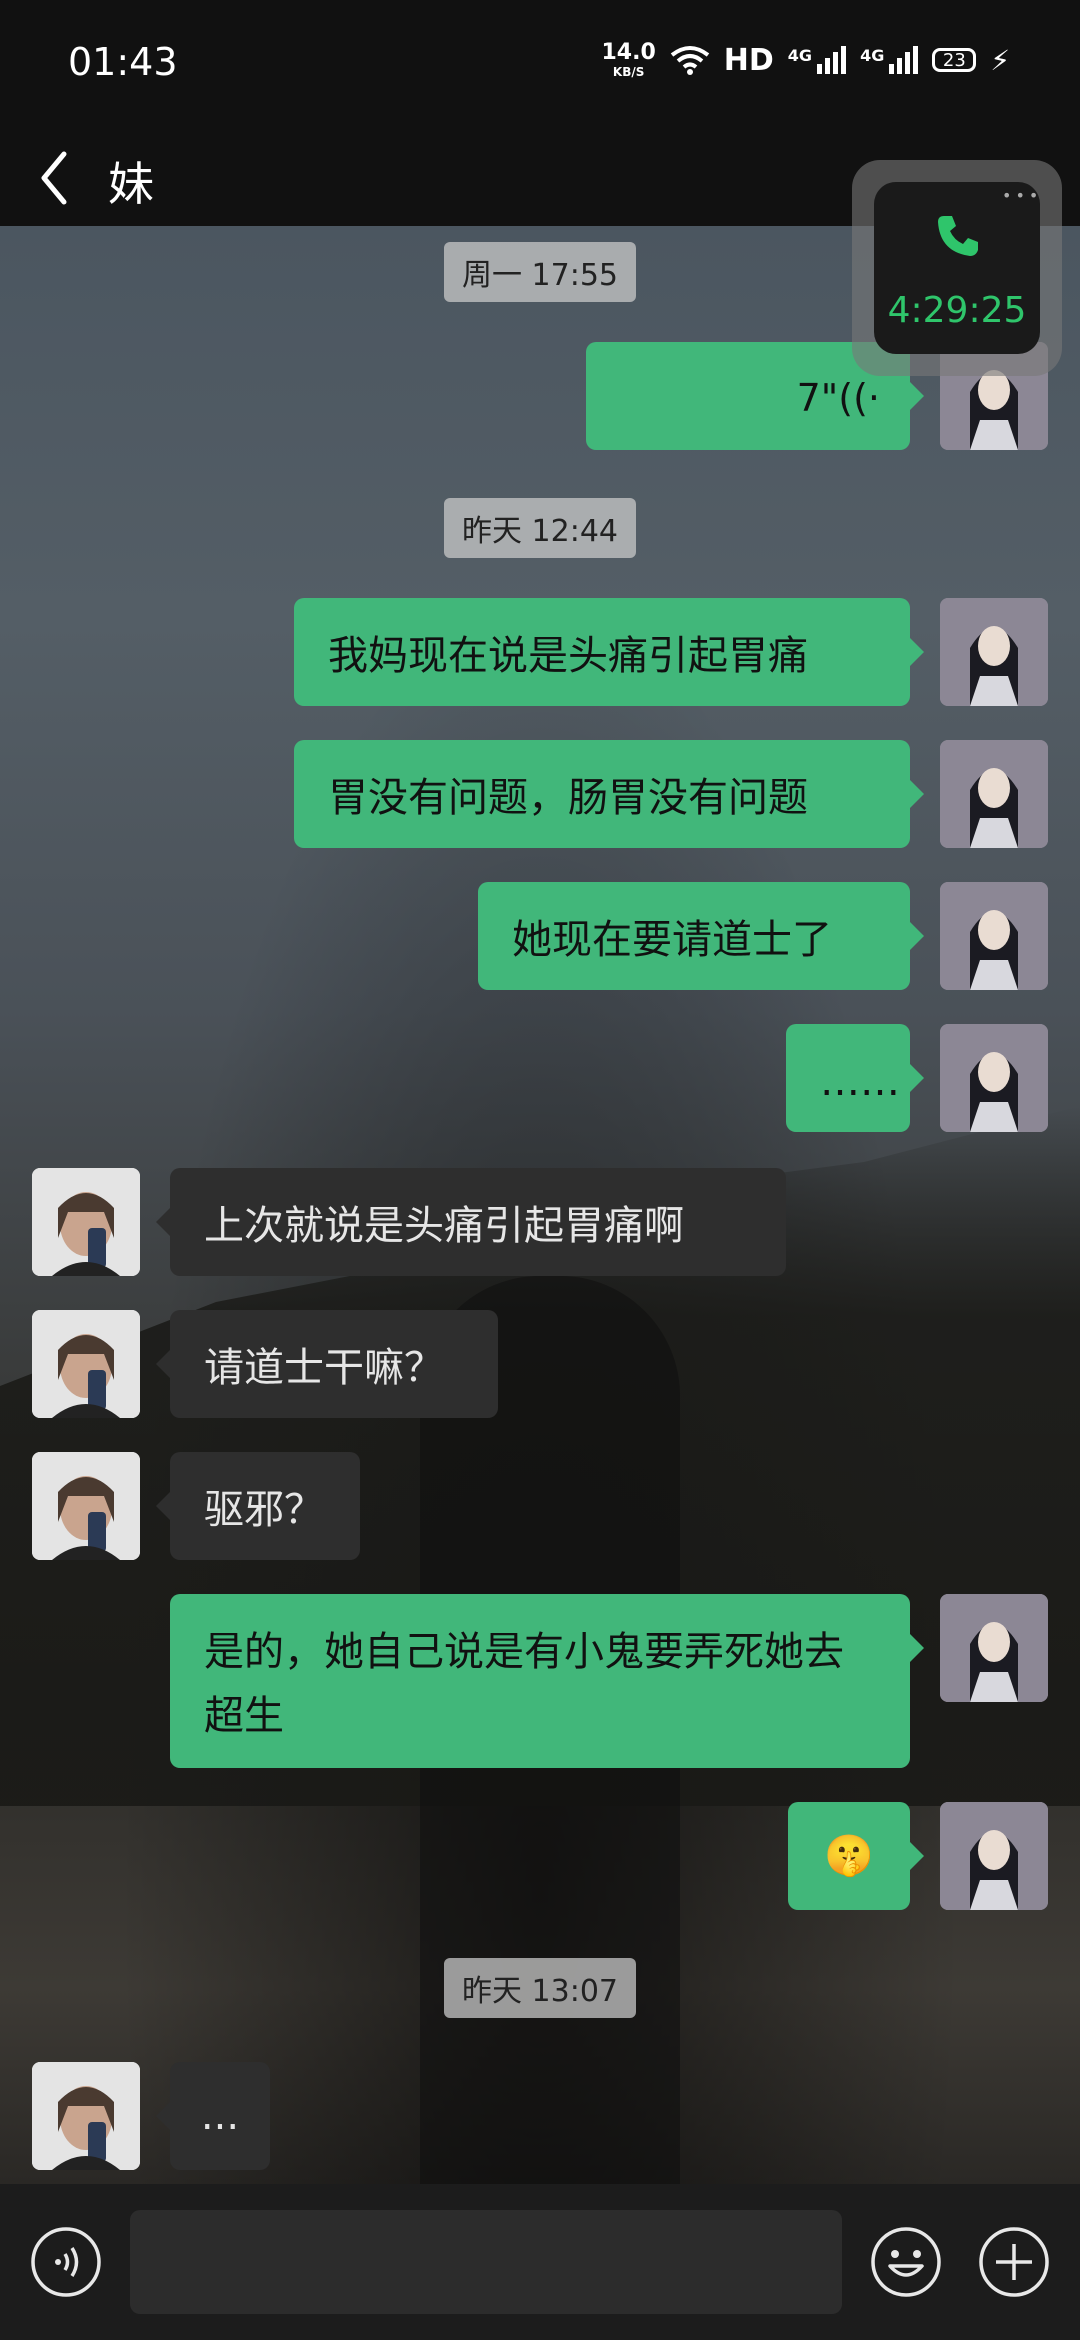  Describe the element at coordinates (628, 72) in the screenshot. I see `network-speed-unit: KB/S` at that location.